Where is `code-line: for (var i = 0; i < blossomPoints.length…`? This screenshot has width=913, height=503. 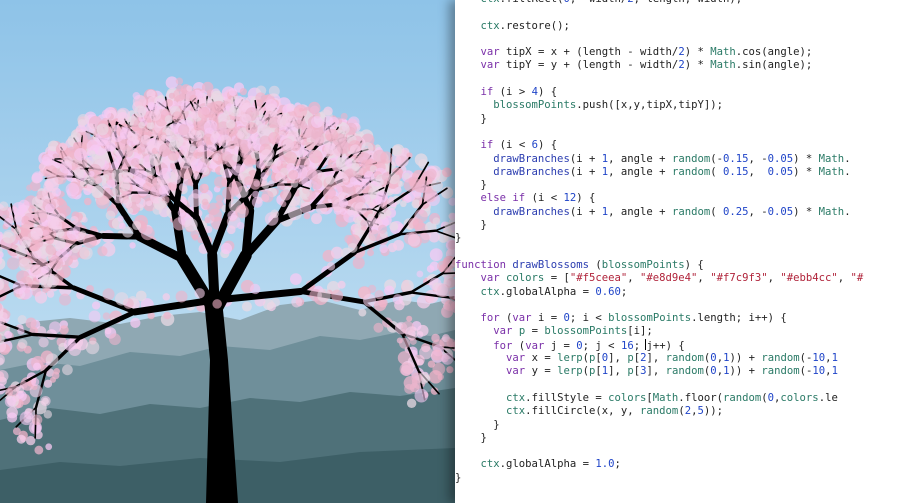 code-line: for (var i = 0; i < blossomPoints.length… is located at coordinates (659, 318).